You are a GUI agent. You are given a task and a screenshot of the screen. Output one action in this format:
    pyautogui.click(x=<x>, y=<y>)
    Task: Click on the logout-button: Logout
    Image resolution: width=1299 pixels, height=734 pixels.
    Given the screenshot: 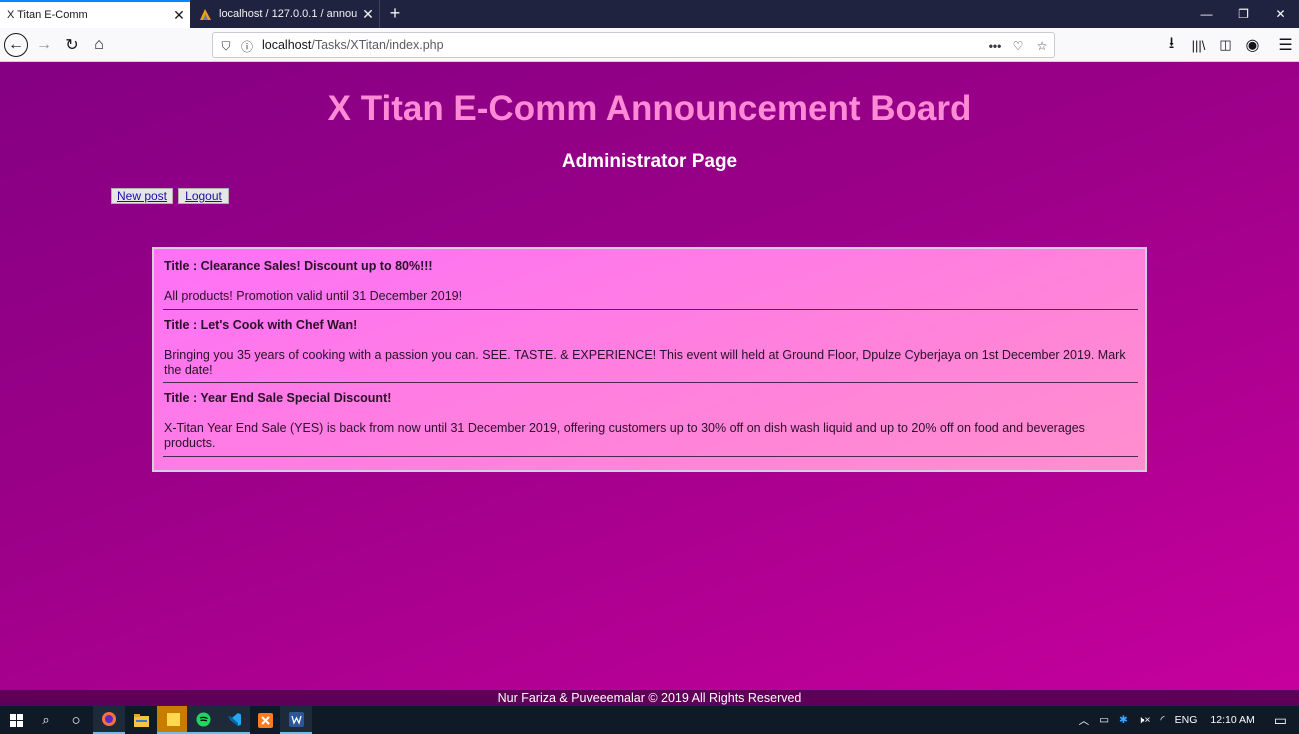 What is the action you would take?
    pyautogui.click(x=203, y=196)
    